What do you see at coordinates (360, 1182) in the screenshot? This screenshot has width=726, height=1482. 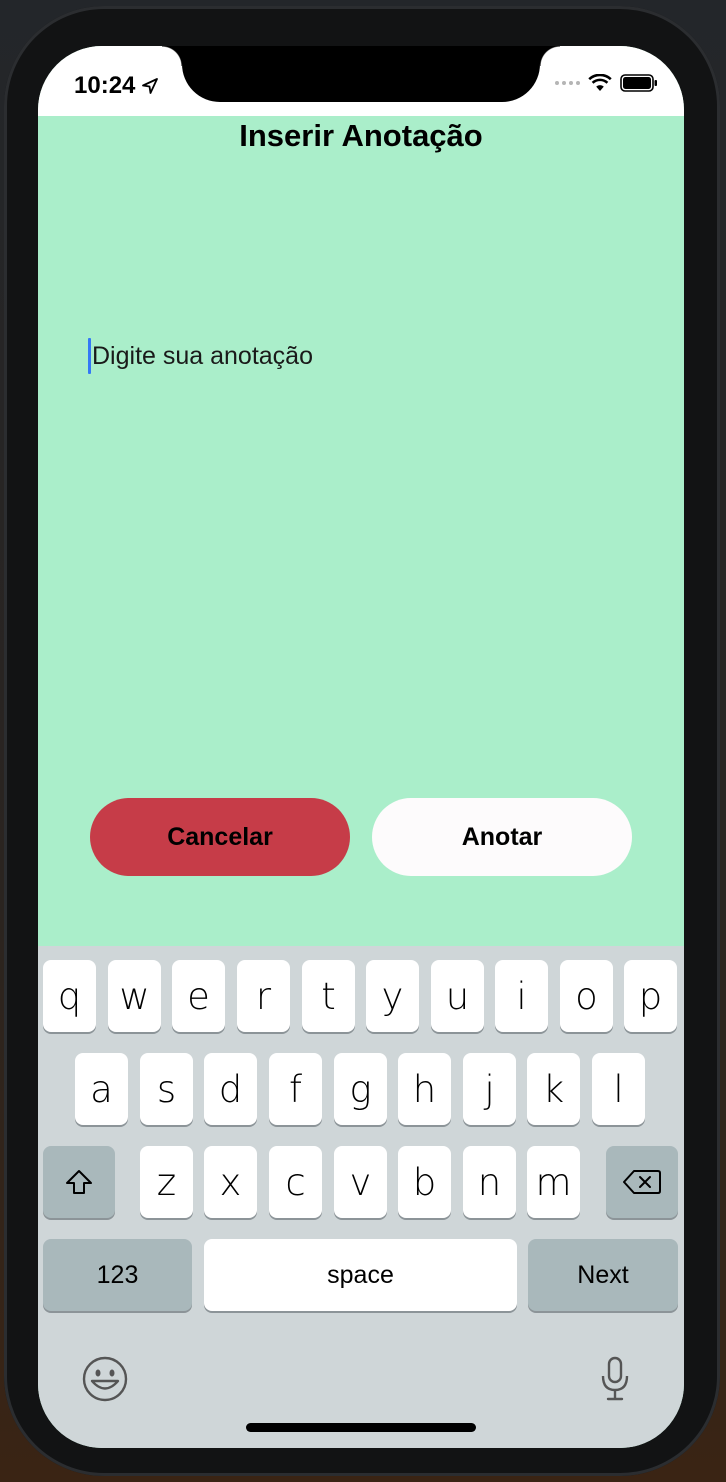 I see `key-v: v` at bounding box center [360, 1182].